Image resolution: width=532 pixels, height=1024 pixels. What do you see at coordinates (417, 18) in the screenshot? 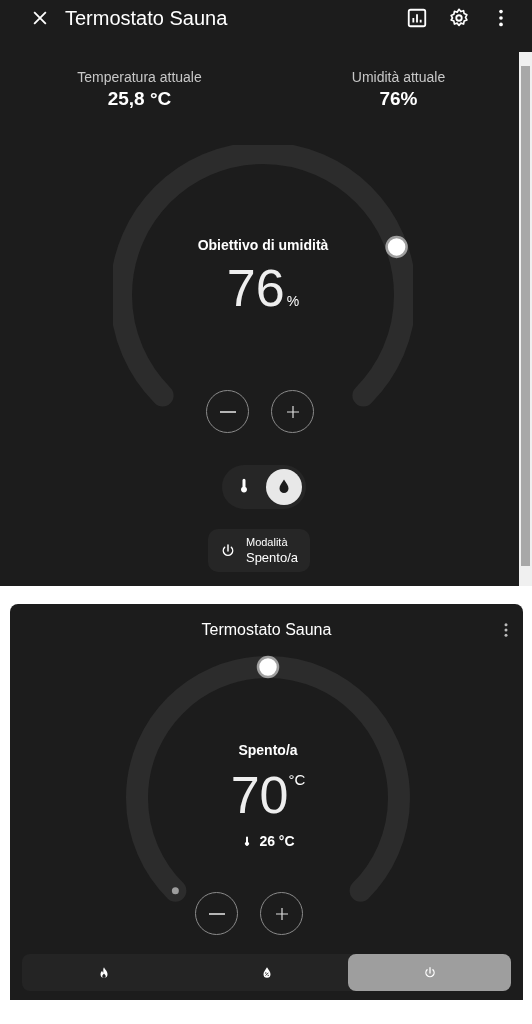
I see `history-icon` at bounding box center [417, 18].